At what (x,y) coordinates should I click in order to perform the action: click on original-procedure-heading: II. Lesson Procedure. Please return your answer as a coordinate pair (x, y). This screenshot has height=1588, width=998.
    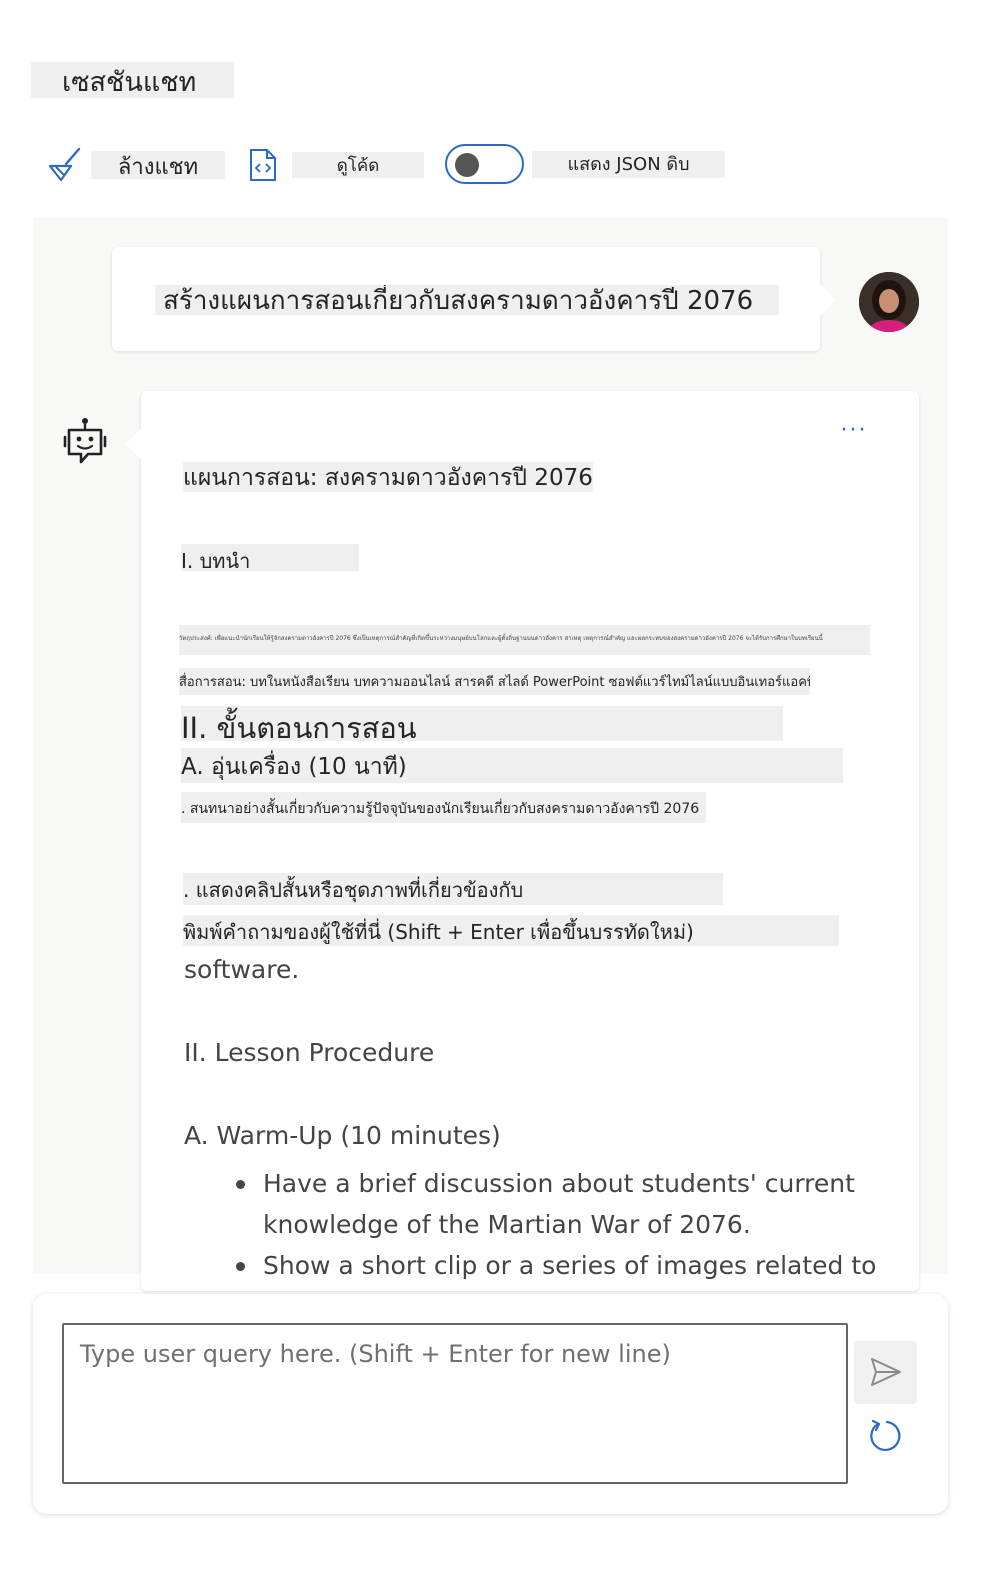
    Looking at the image, I should click on (309, 1052).